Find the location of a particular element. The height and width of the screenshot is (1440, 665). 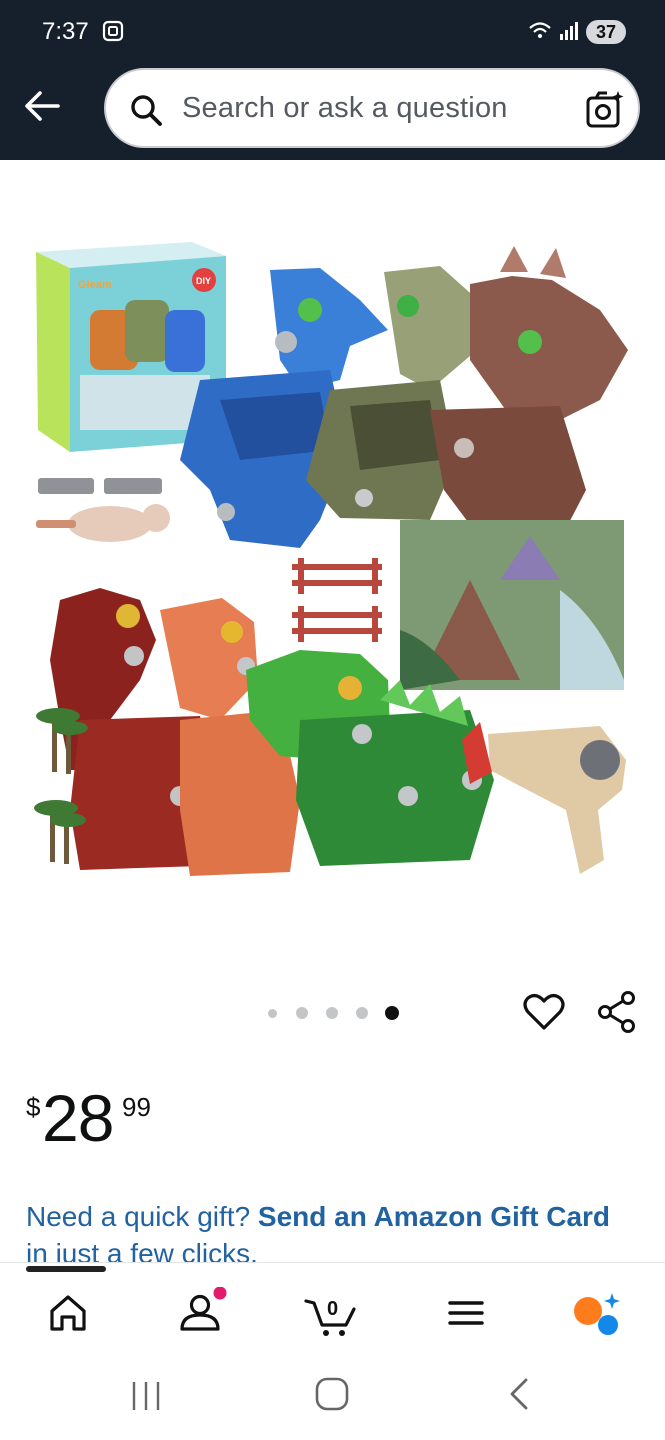

price-whole: 28 is located at coordinates (78, 1118).